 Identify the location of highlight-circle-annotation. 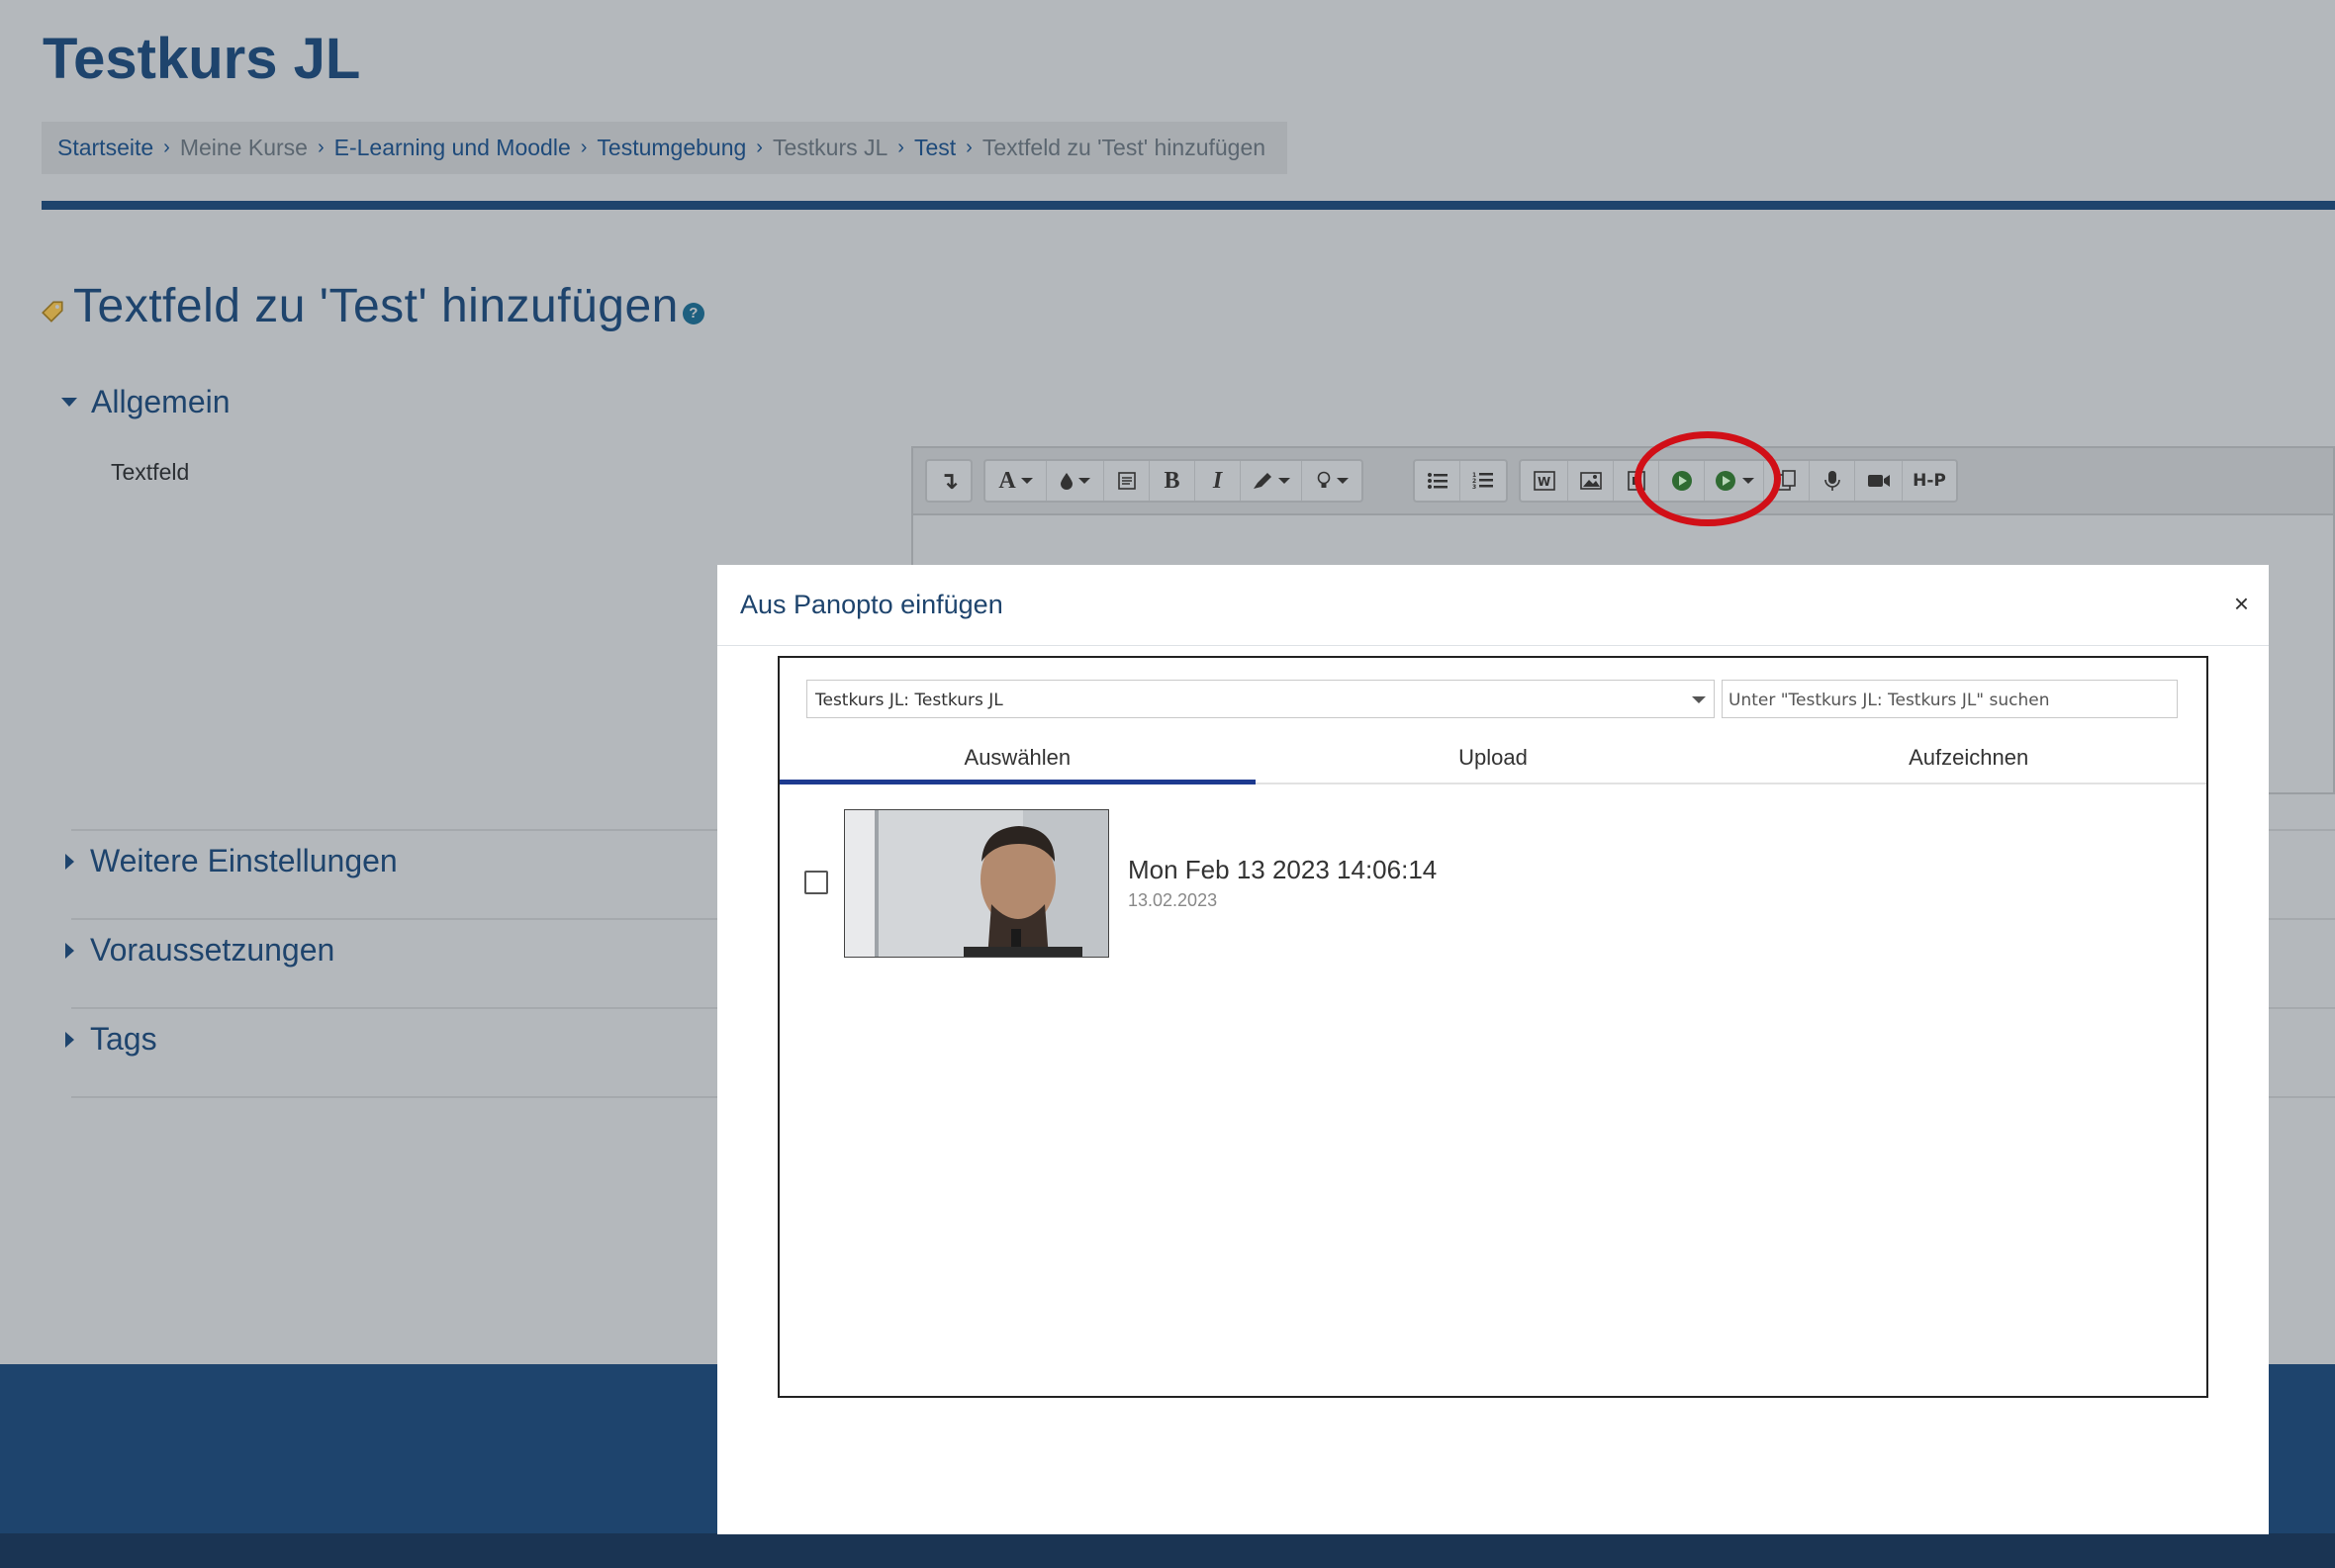
(1707, 478).